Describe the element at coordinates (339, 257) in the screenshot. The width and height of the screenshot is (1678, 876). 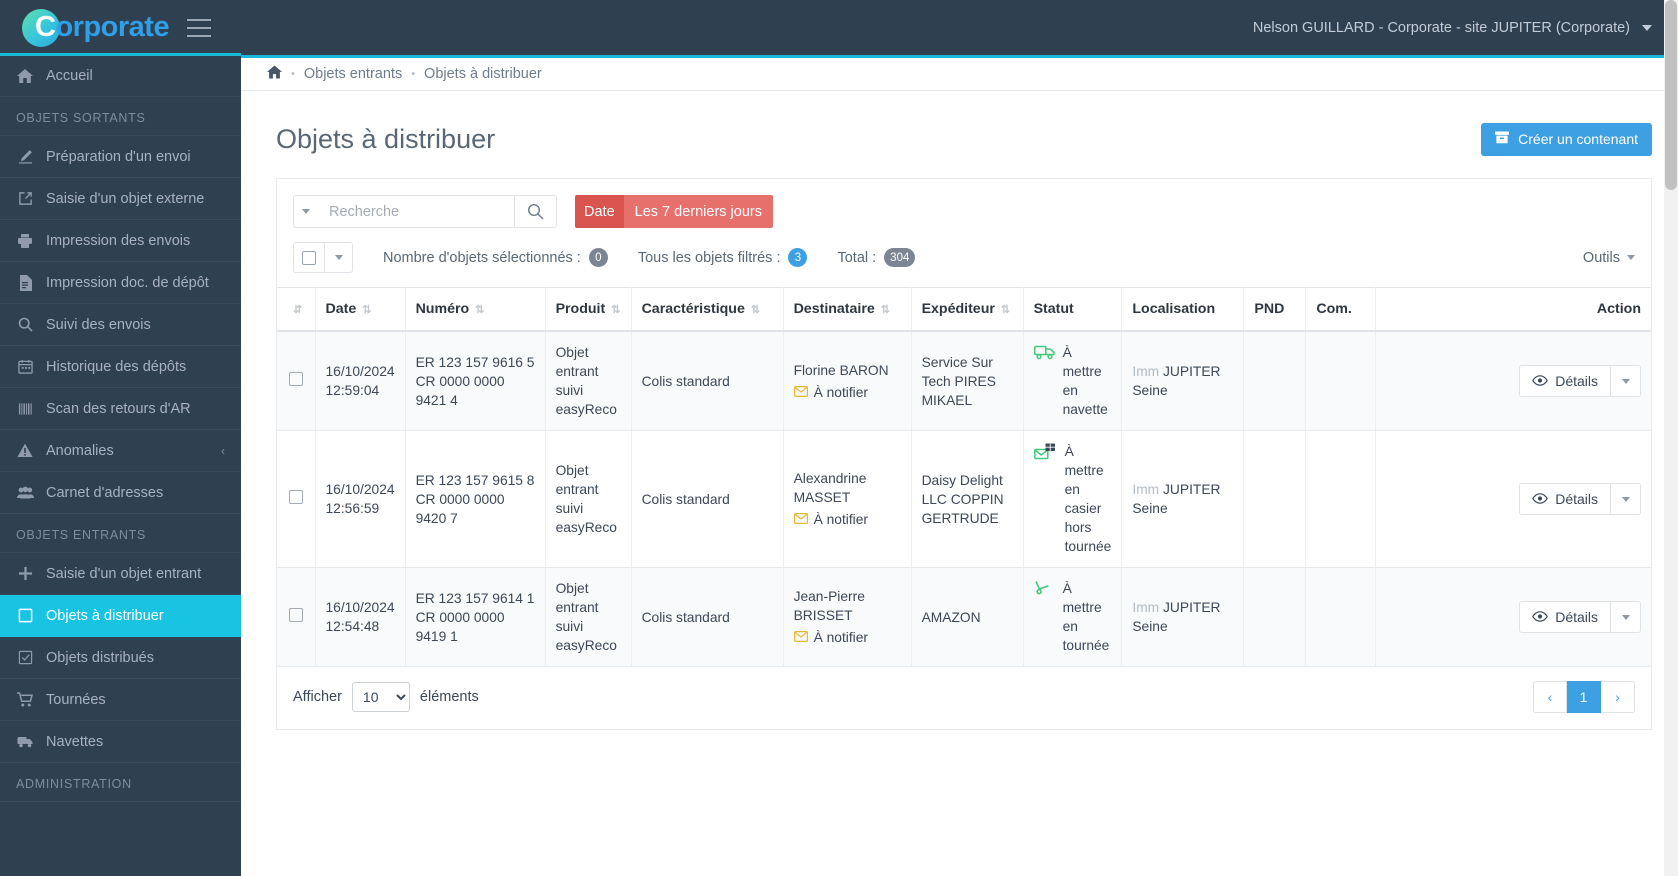
I see `select-all-dropdown-button` at that location.